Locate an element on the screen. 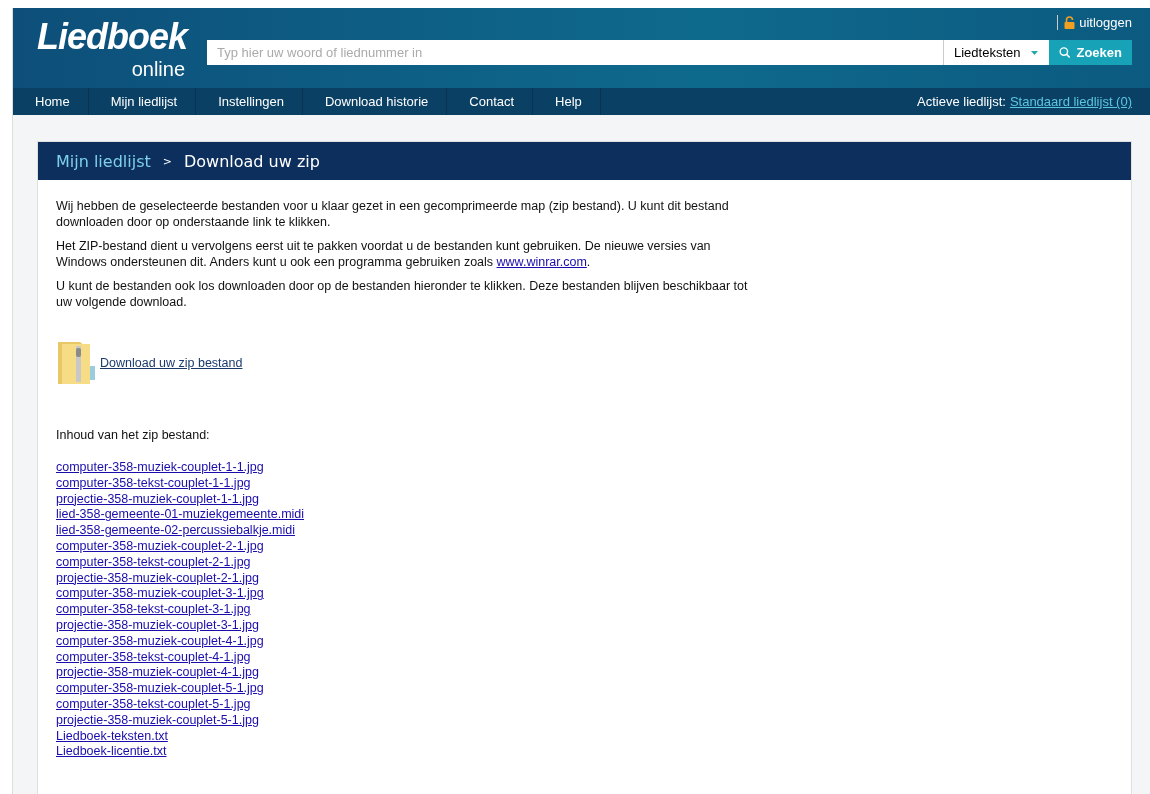 The image size is (1150, 794). zip-download-link: Download uw zip bestand is located at coordinates (171, 363).